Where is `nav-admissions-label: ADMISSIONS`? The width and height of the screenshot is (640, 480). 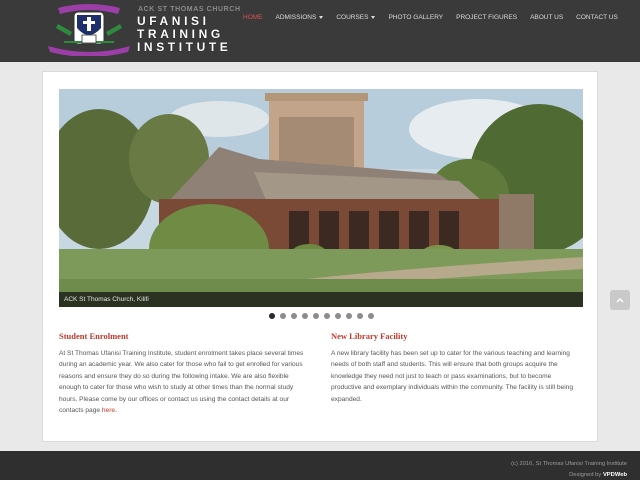 nav-admissions-label: ADMISSIONS is located at coordinates (296, 17).